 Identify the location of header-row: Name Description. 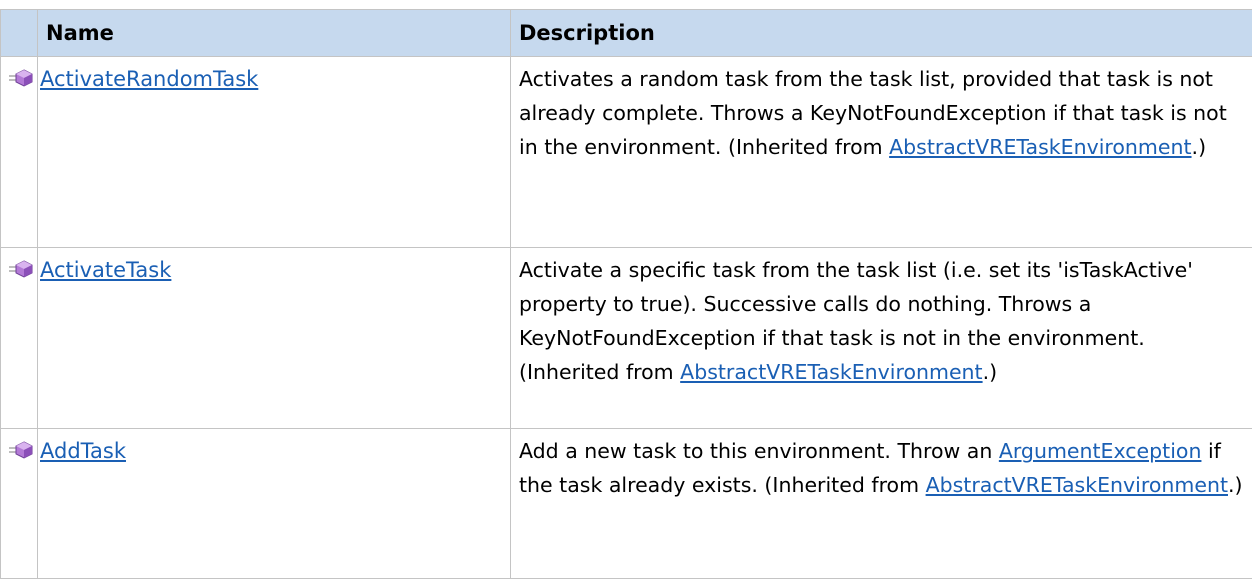
(626, 33).